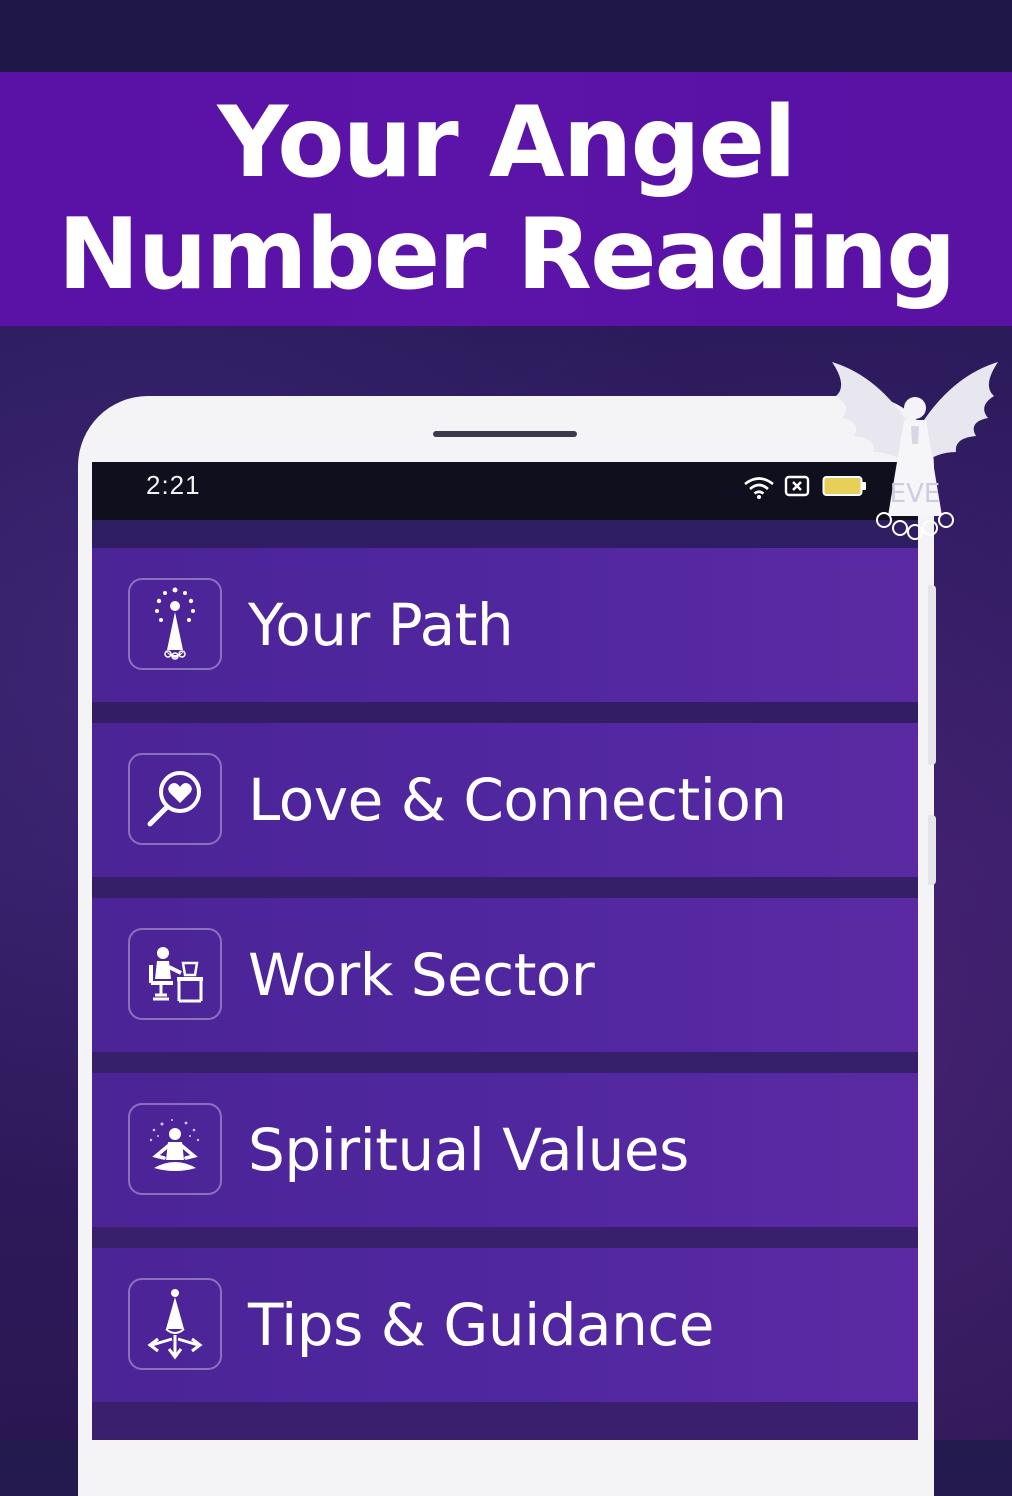  I want to click on menu-item-label: Love & Connection, so click(517, 800).